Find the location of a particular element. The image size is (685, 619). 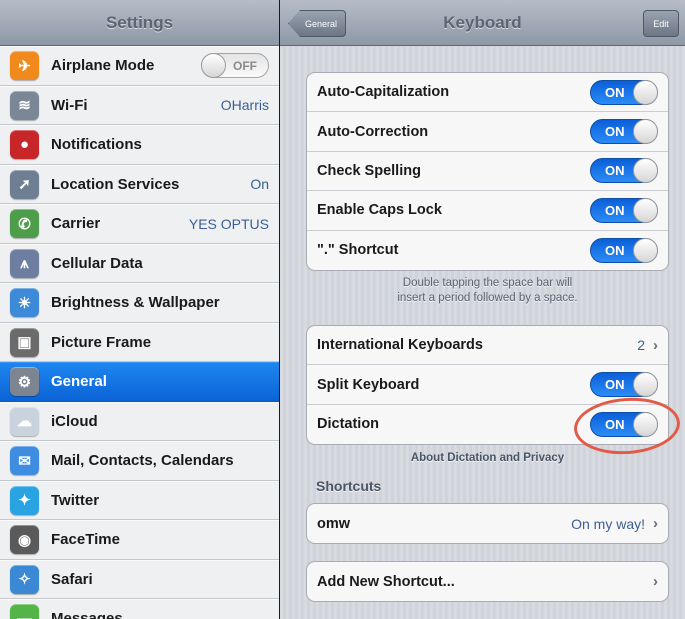

sidebar-item-label: Notifications is located at coordinates (96, 145).